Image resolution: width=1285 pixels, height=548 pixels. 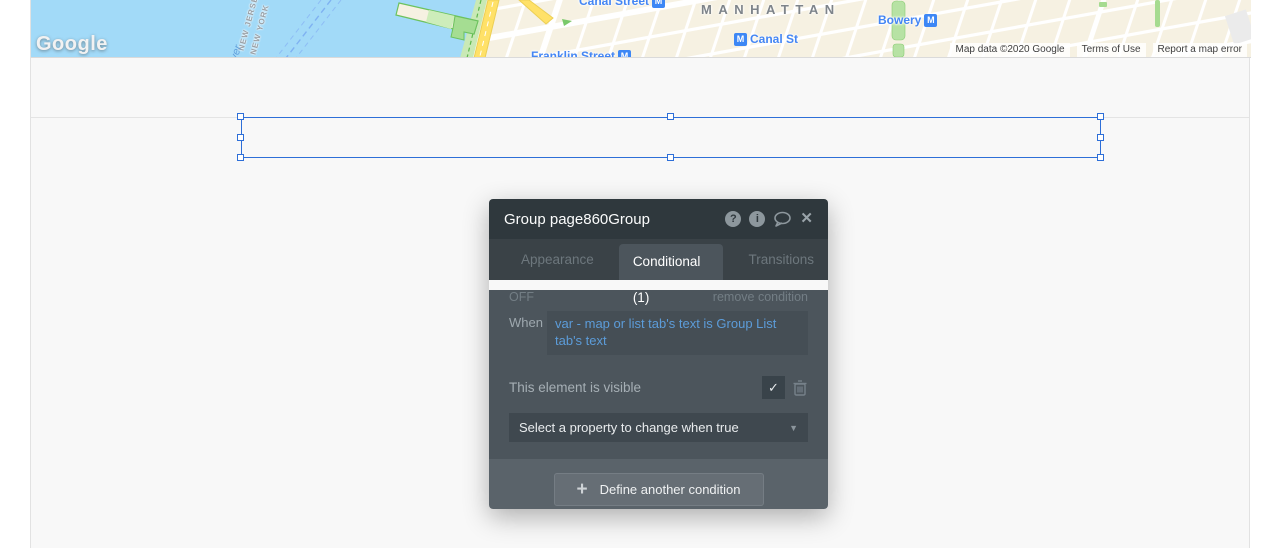 What do you see at coordinates (658, 297) in the screenshot?
I see `condition-header-row: OFF remove condition` at bounding box center [658, 297].